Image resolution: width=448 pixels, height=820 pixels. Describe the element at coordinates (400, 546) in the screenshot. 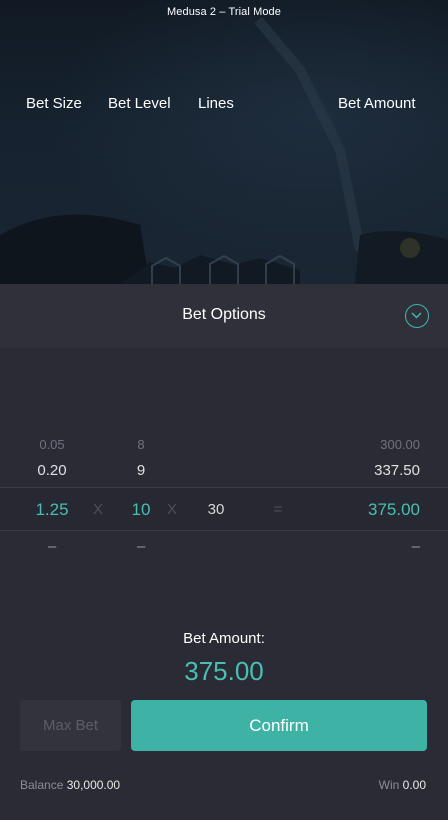

I see `bet-amount-option: –` at that location.